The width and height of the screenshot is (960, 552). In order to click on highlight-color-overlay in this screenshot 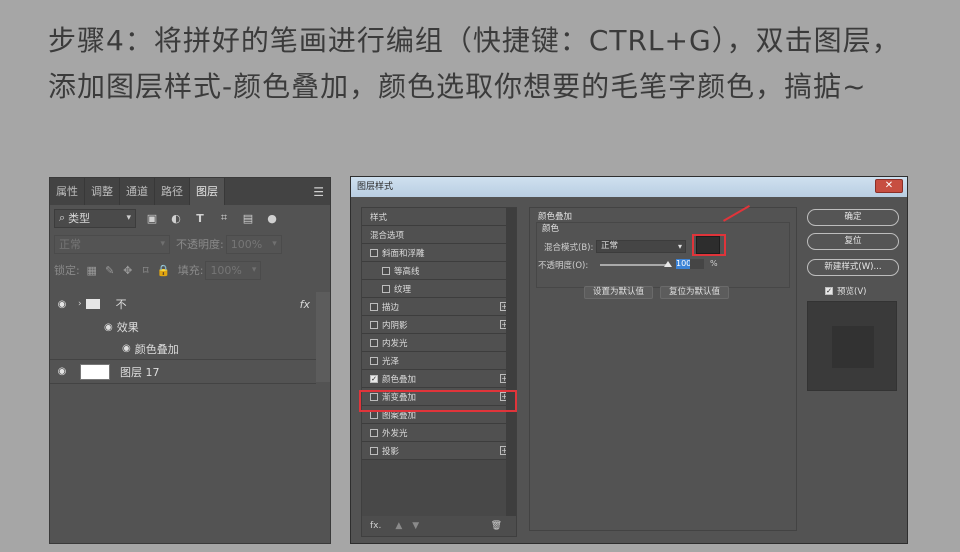, I will do `click(438, 401)`.